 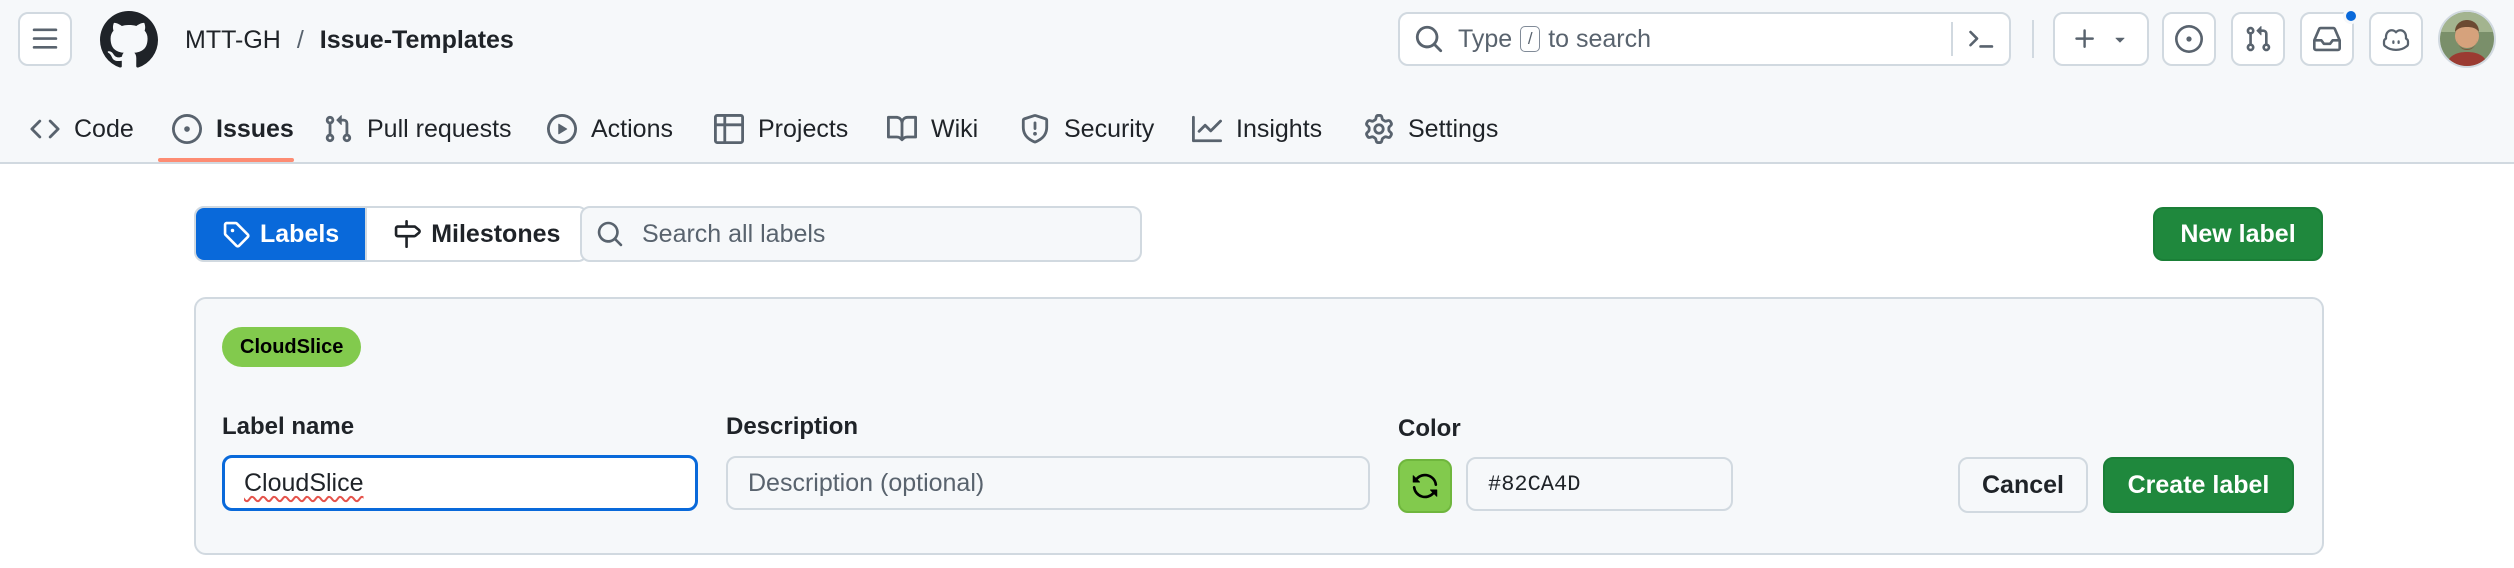 I want to click on tab-code: Code, so click(x=82, y=129).